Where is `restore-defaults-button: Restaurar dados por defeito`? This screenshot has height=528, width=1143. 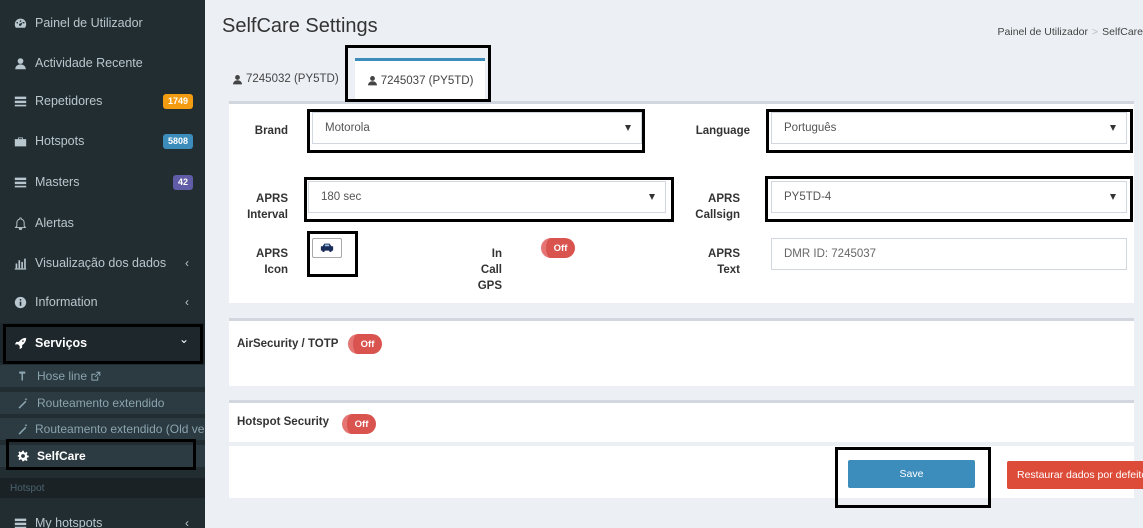
restore-defaults-button: Restaurar dados por defeito is located at coordinates (1075, 475).